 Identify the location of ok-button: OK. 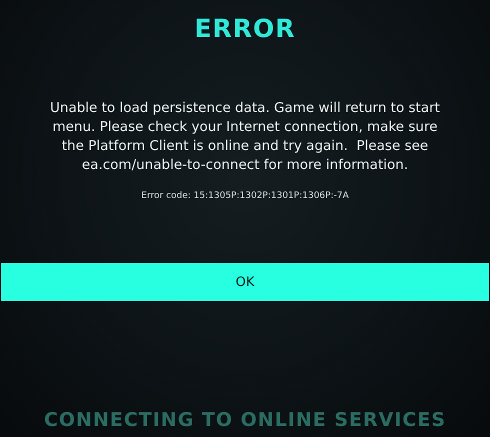
(245, 282).